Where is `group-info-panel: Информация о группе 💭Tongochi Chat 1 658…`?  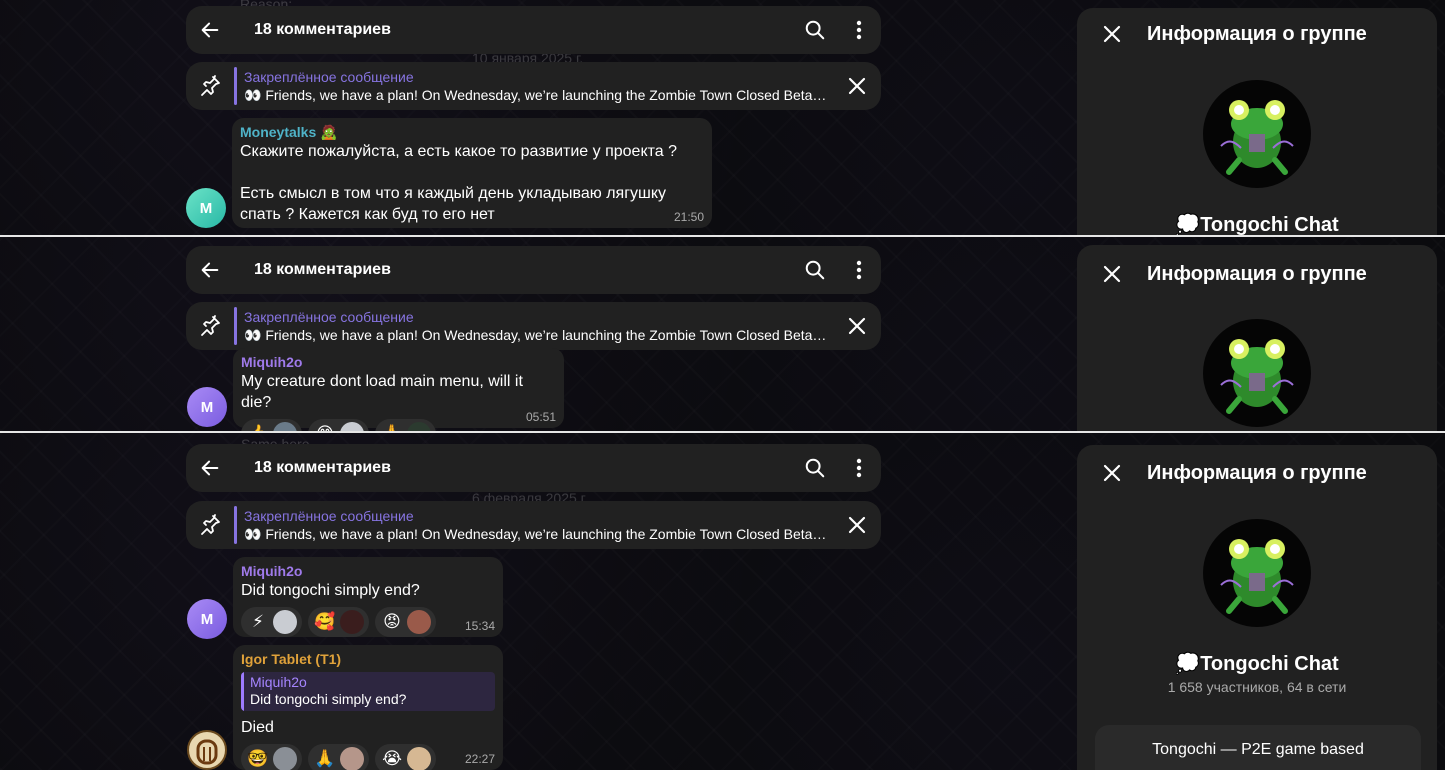 group-info-panel: Информация о группе 💭Tongochi Chat 1 658… is located at coordinates (1257, 607).